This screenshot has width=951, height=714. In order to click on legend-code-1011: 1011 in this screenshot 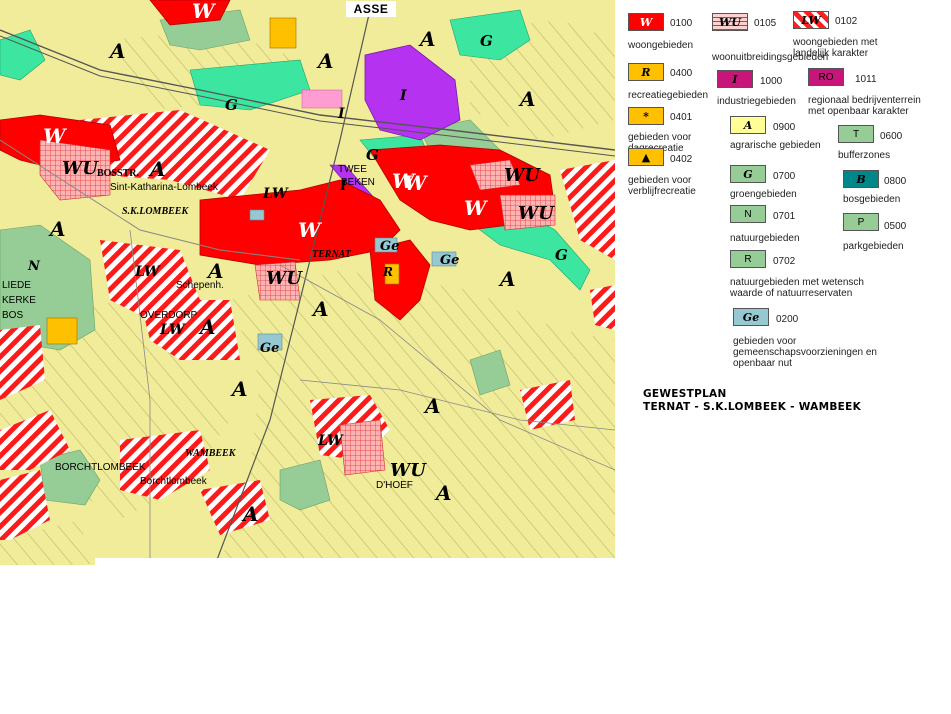, I will do `click(866, 79)`.